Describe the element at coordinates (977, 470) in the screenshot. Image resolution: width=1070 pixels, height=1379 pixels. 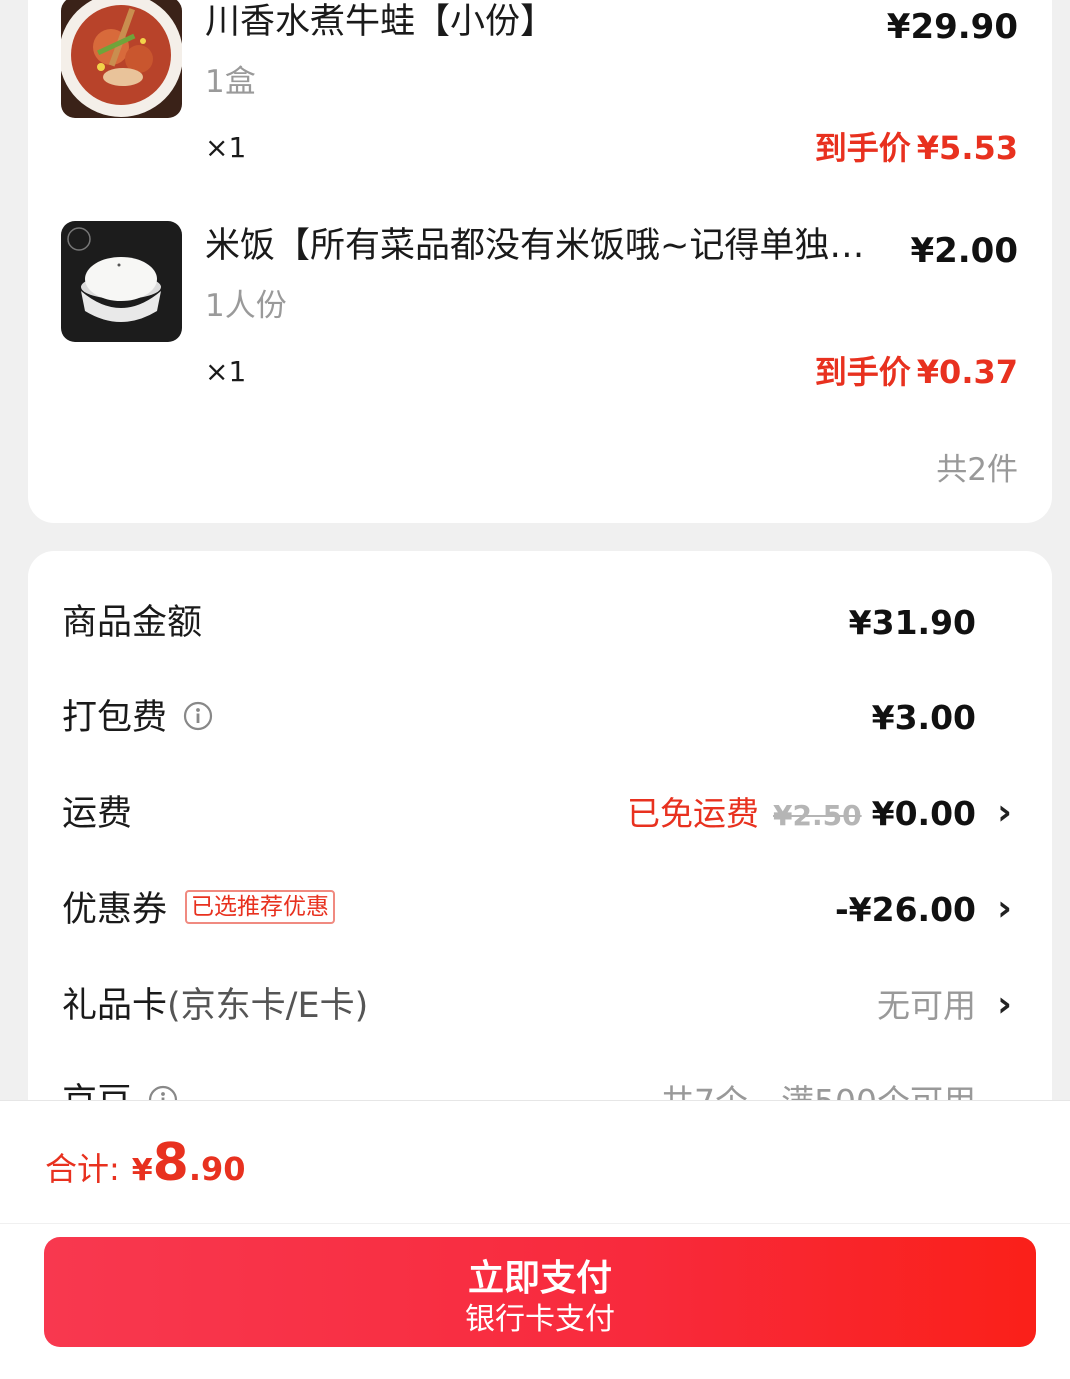
I see `item-total-count: 共2件` at that location.